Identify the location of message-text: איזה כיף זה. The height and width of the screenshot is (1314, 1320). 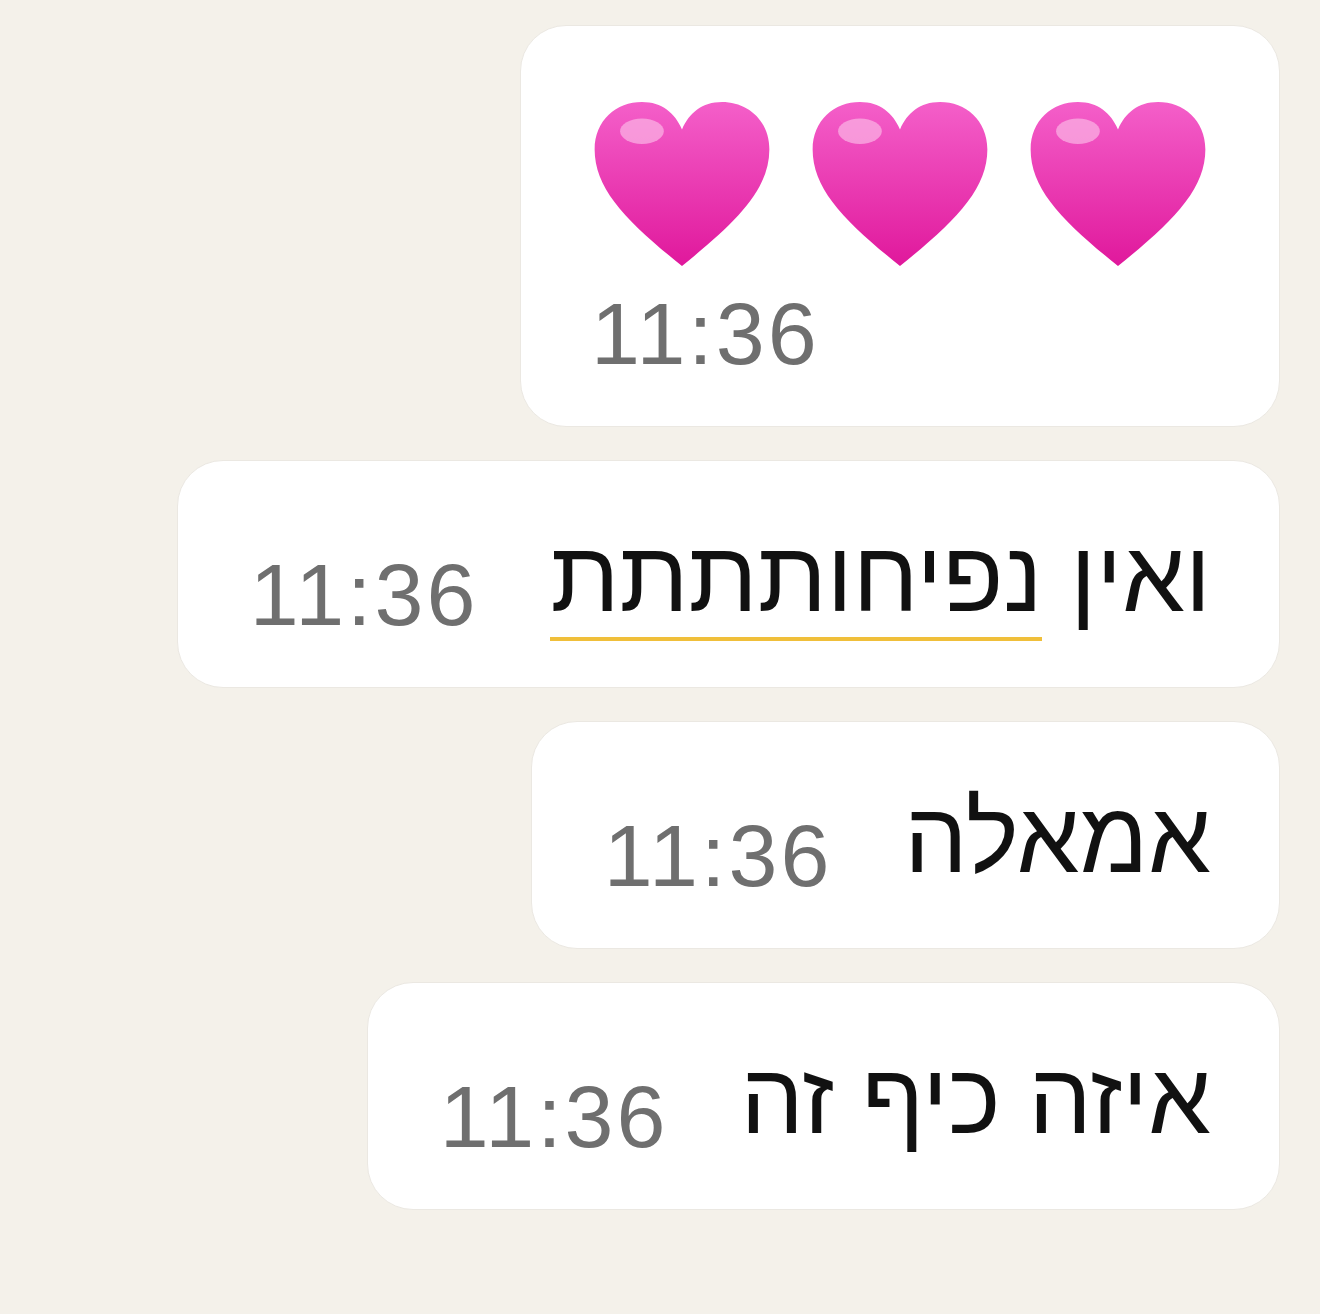
(975, 1099).